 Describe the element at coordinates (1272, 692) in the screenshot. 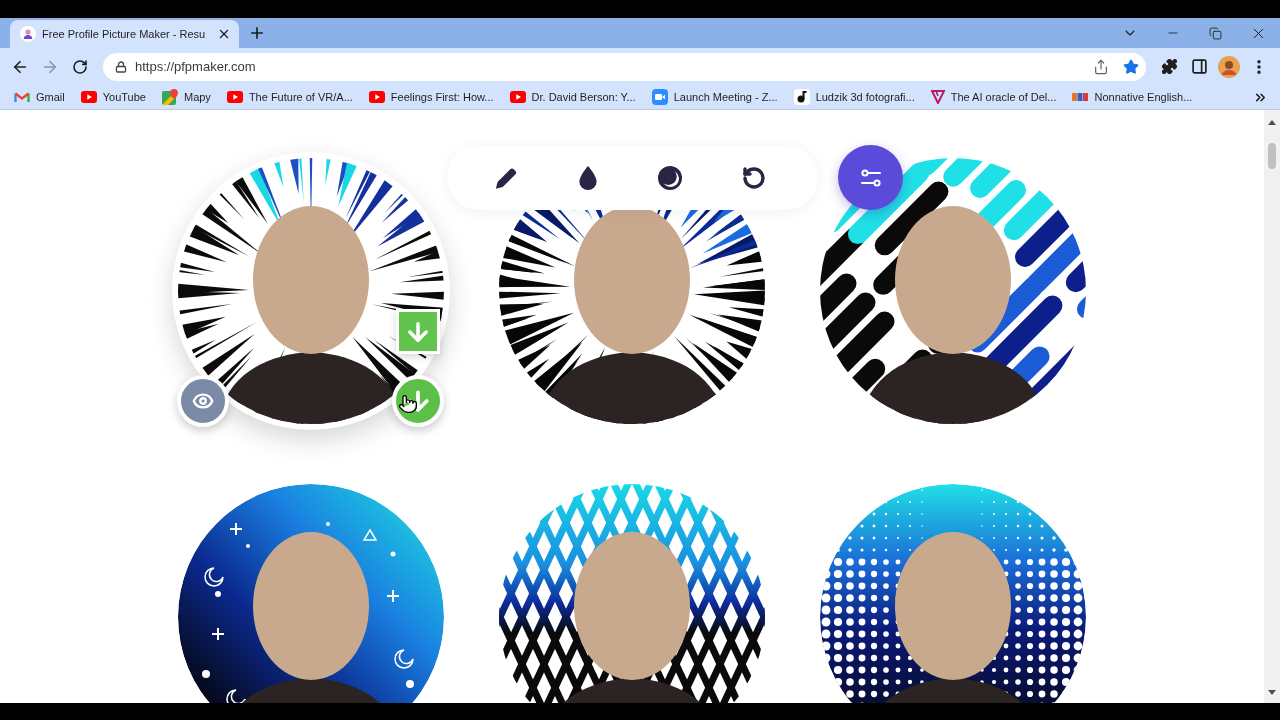

I see `caret-down-icon` at that location.